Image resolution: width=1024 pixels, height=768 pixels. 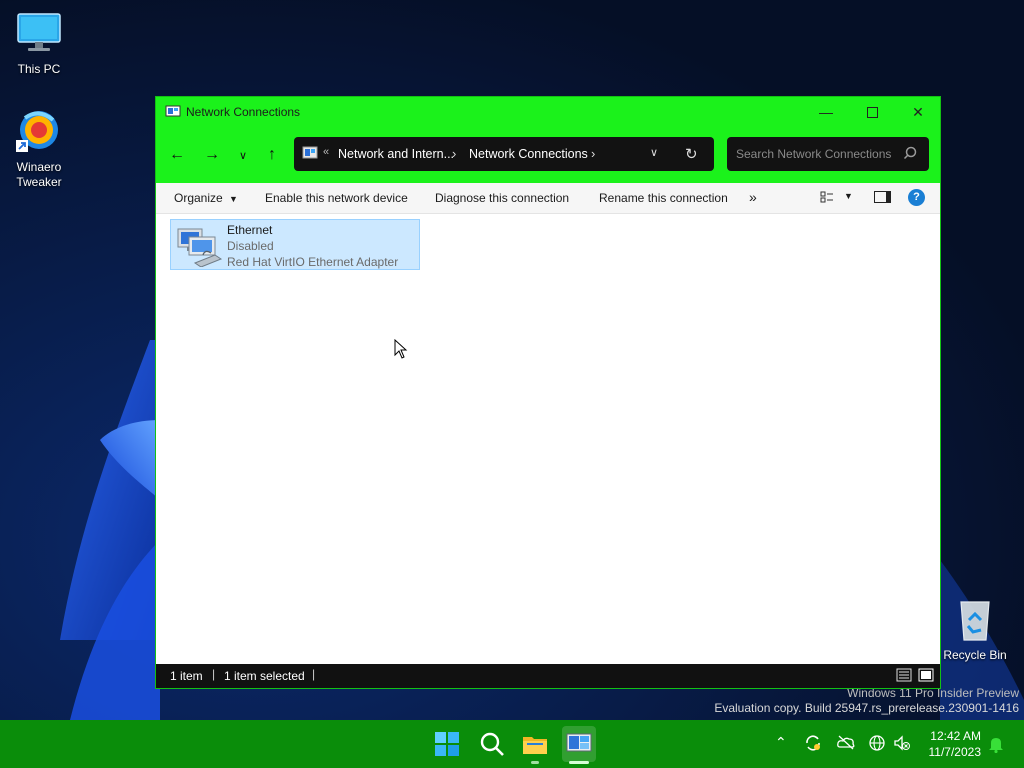 I want to click on change-view-button, so click(x=827, y=198).